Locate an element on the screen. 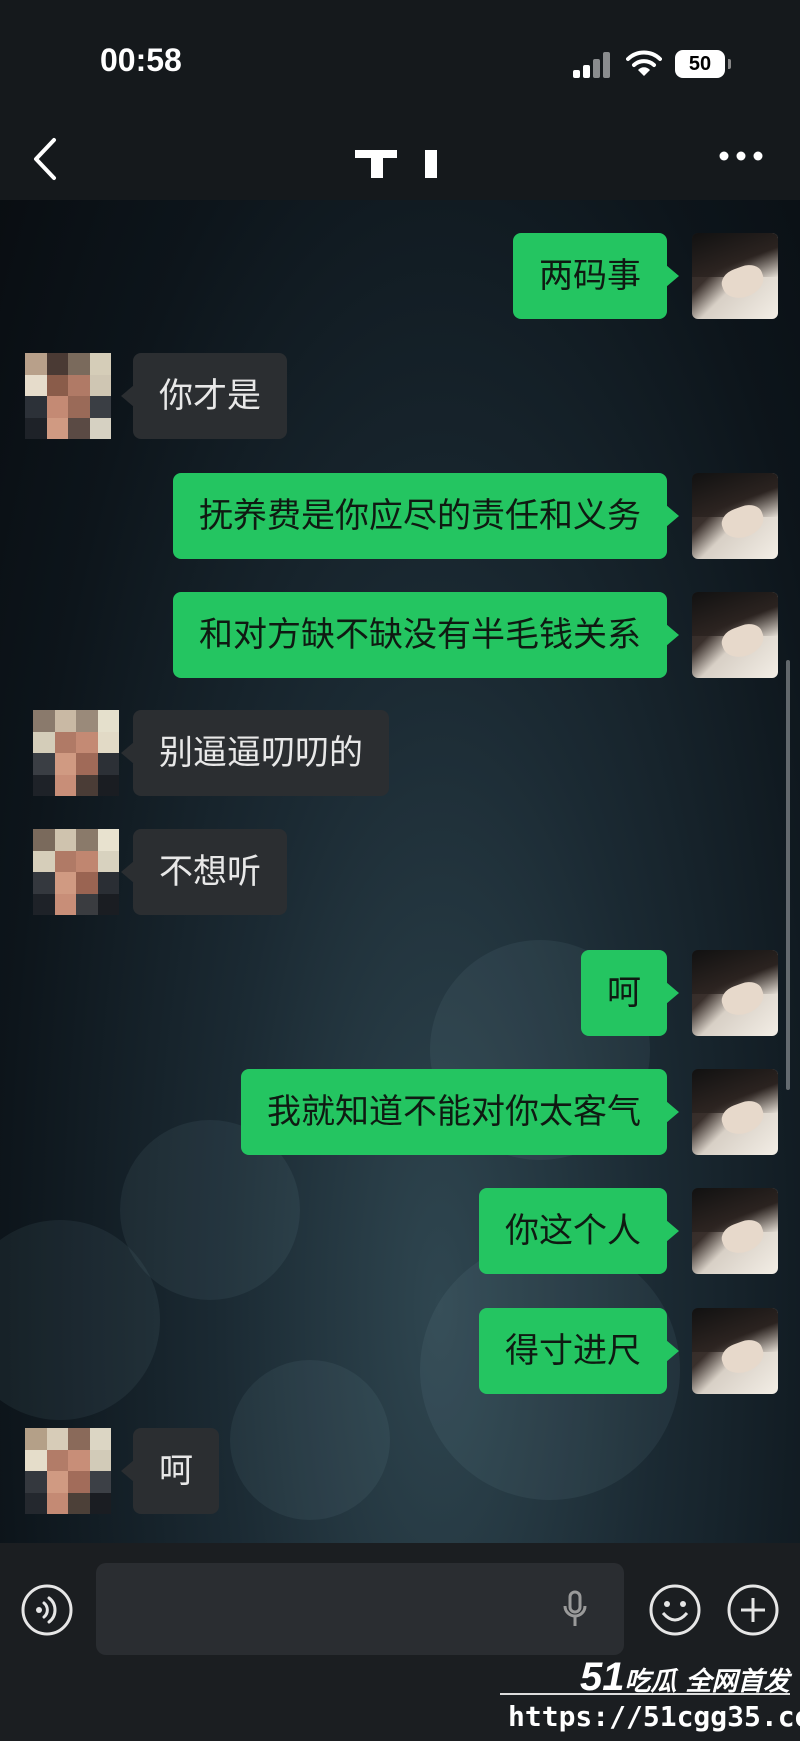  more-options-icon is located at coordinates (741, 156).